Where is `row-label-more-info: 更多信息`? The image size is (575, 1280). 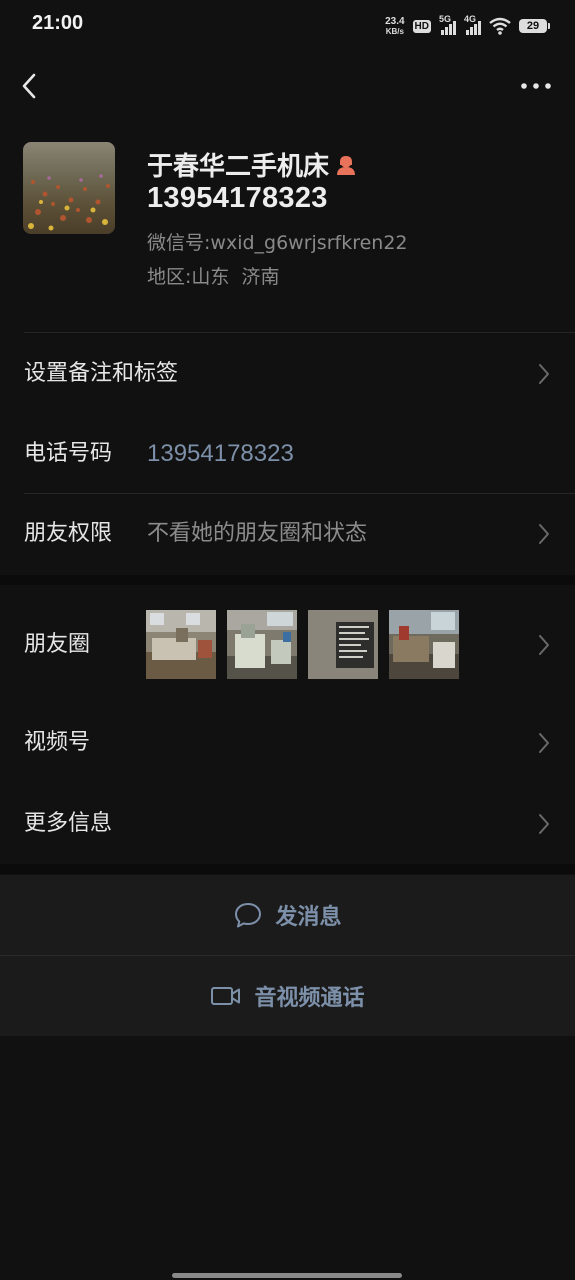 row-label-more-info: 更多信息 is located at coordinates (68, 823).